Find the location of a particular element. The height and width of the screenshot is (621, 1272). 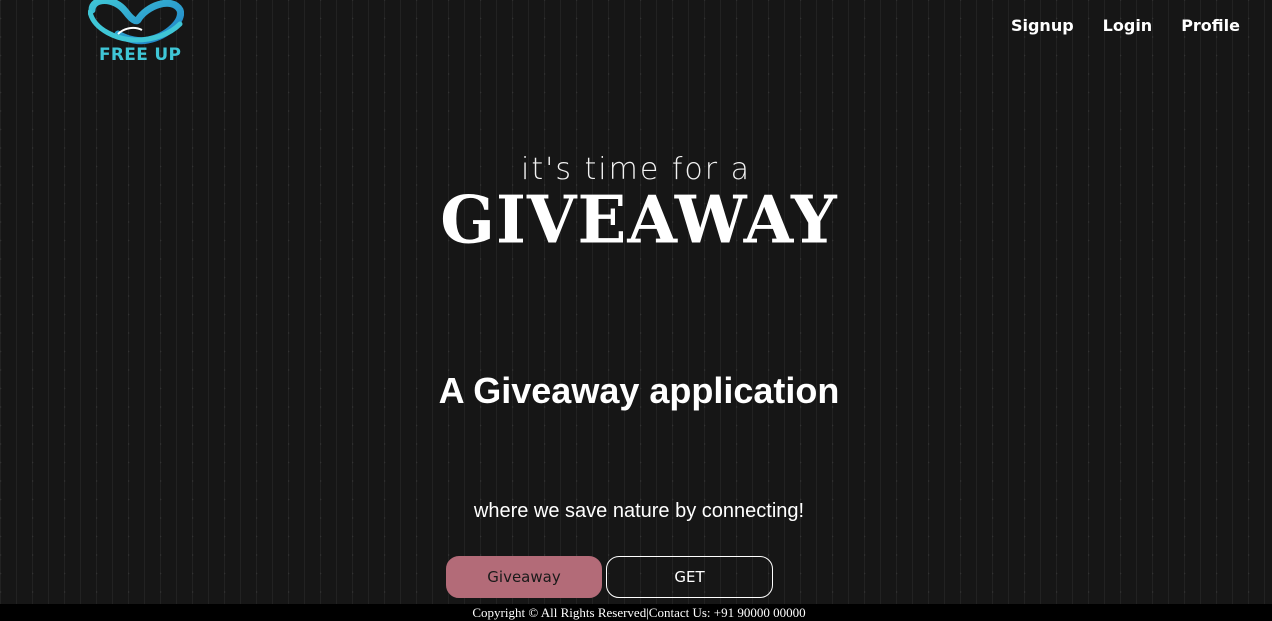

nav-profile-link: Profile is located at coordinates (1210, 25).